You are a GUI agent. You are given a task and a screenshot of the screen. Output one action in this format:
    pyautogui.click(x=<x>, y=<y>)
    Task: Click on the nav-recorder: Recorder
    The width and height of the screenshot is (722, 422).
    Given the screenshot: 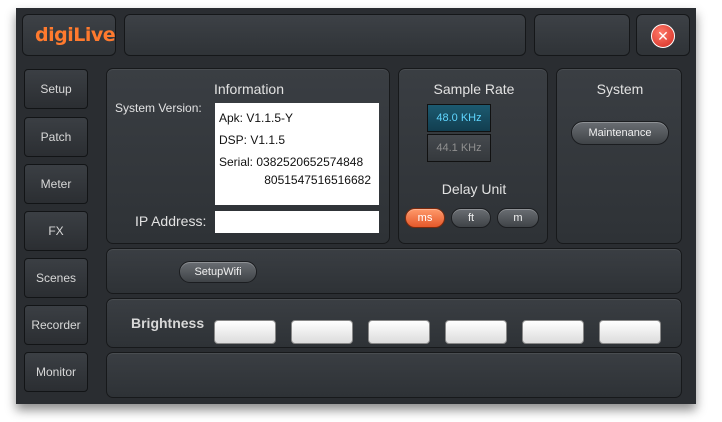 What is the action you would take?
    pyautogui.click(x=56, y=325)
    